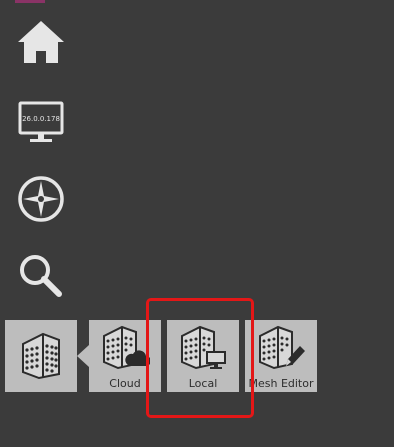 This screenshot has height=447, width=394. I want to click on building-monitor-icon, so click(203, 347).